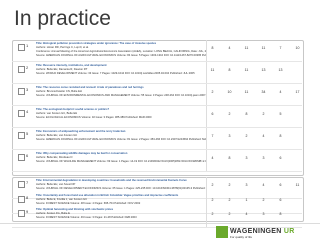 The height and width of the screenshot is (240, 320). I want to click on footer-divider, so click(160, 223).